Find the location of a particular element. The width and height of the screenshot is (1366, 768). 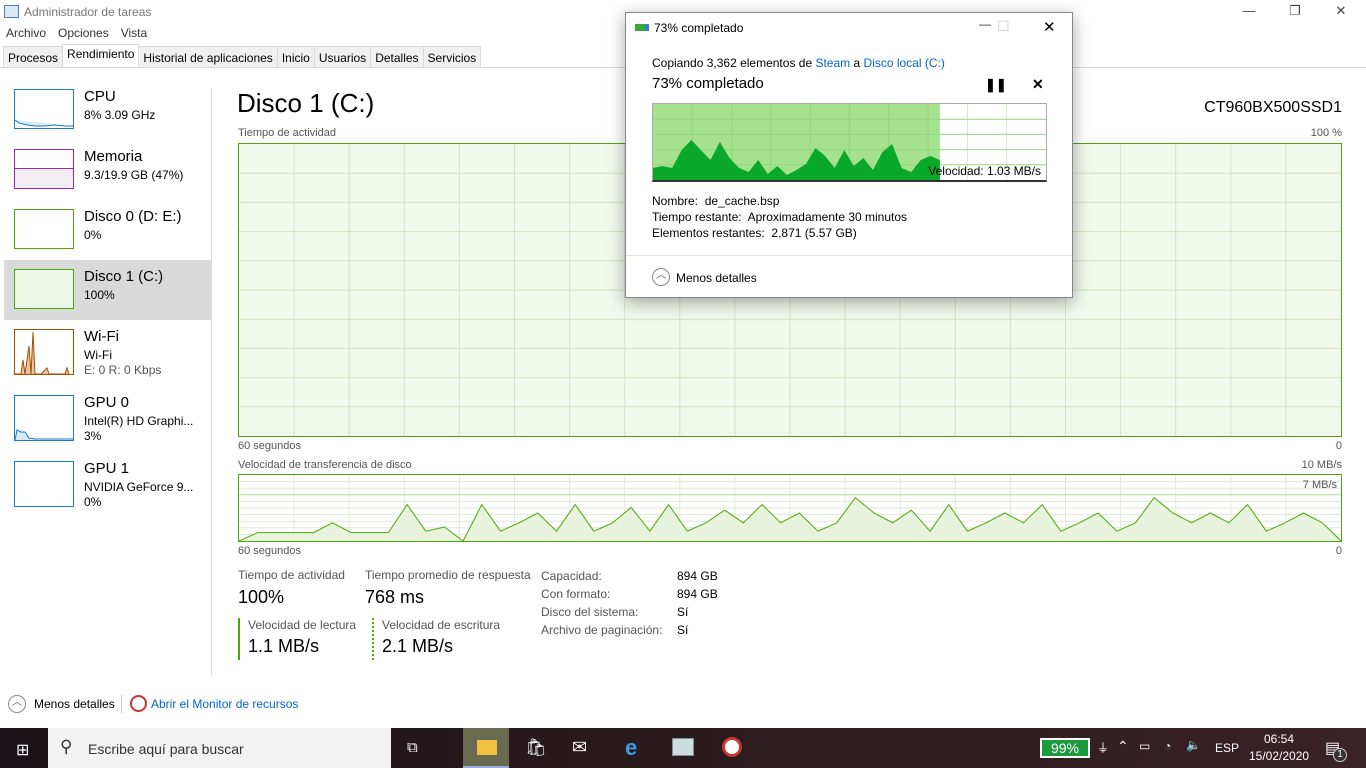

write-speed-value: 2.1 MB/s is located at coordinates (418, 646).